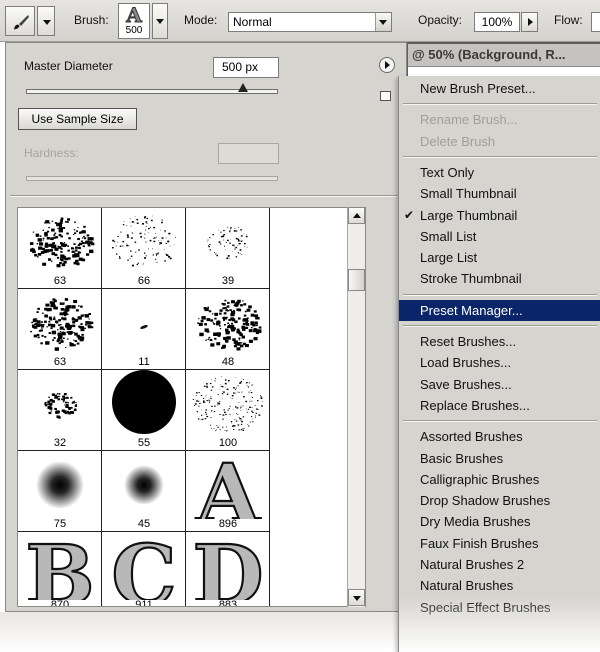  I want to click on opacity-slider-button, so click(529, 22).